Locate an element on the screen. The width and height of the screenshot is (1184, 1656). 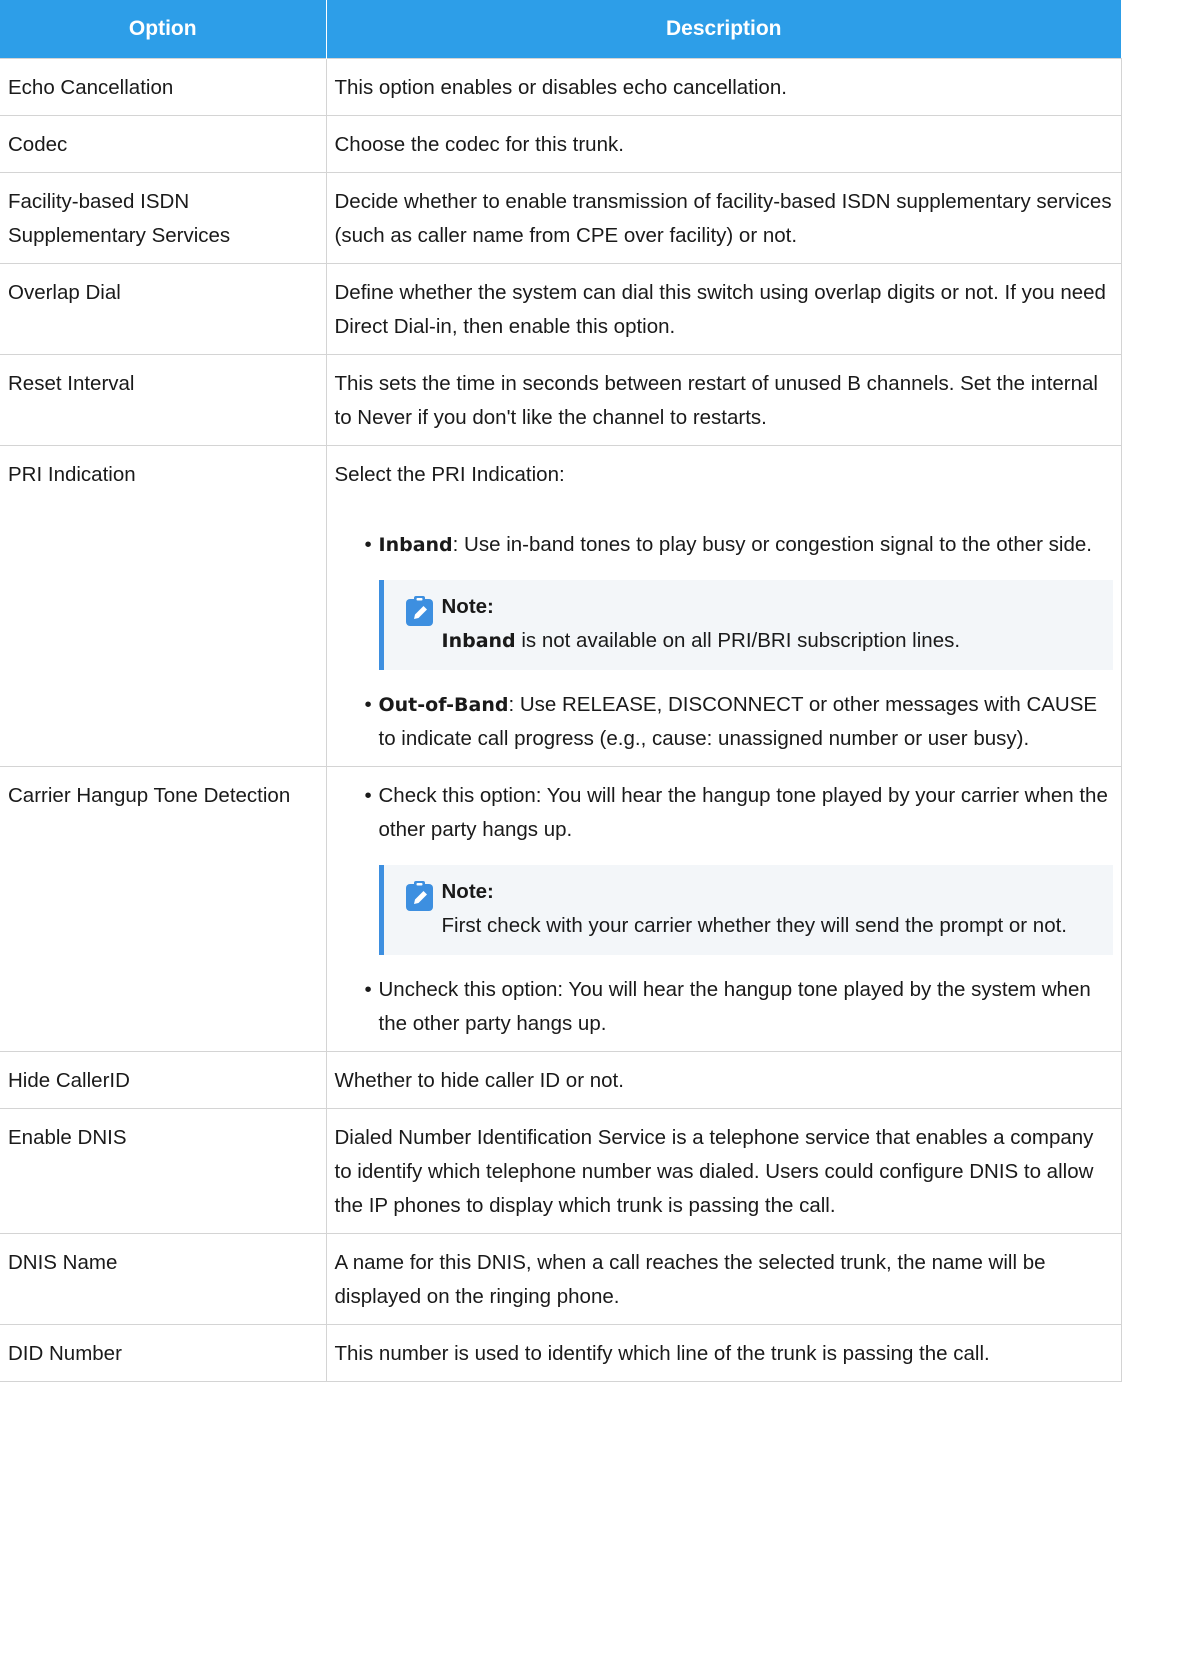
option-cell: Hide CallerID is located at coordinates (163, 1080).